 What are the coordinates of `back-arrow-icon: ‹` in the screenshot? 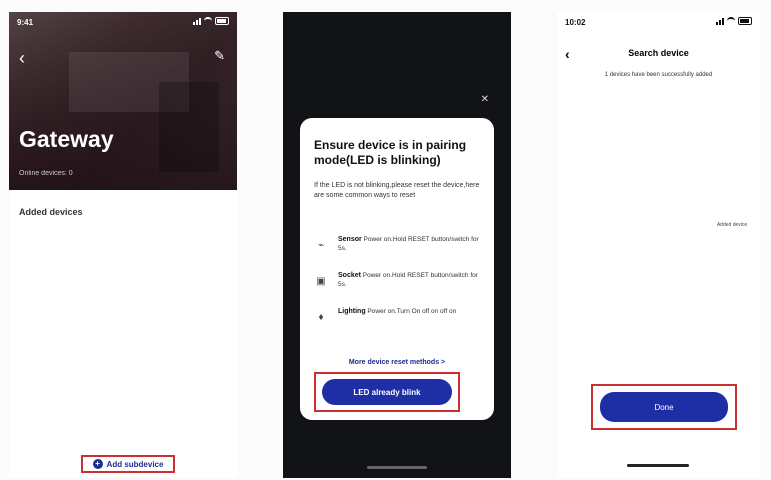 It's located at (22, 58).